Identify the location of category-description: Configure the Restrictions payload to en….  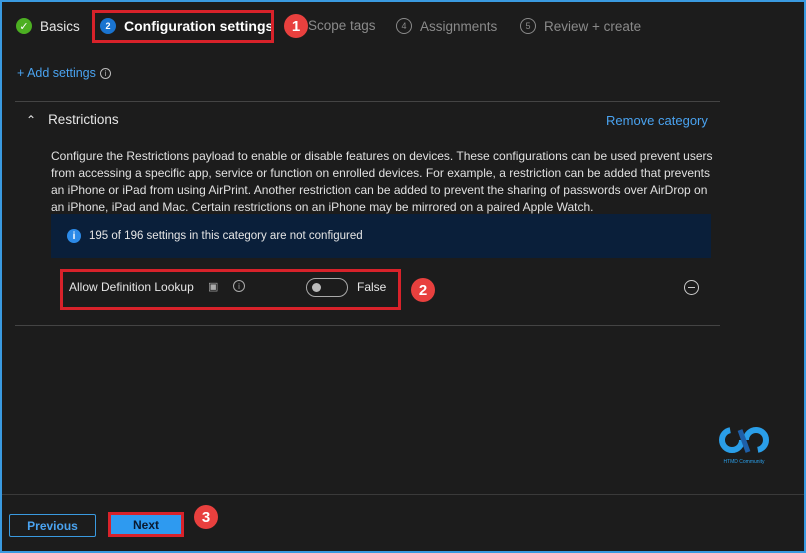
(382, 181).